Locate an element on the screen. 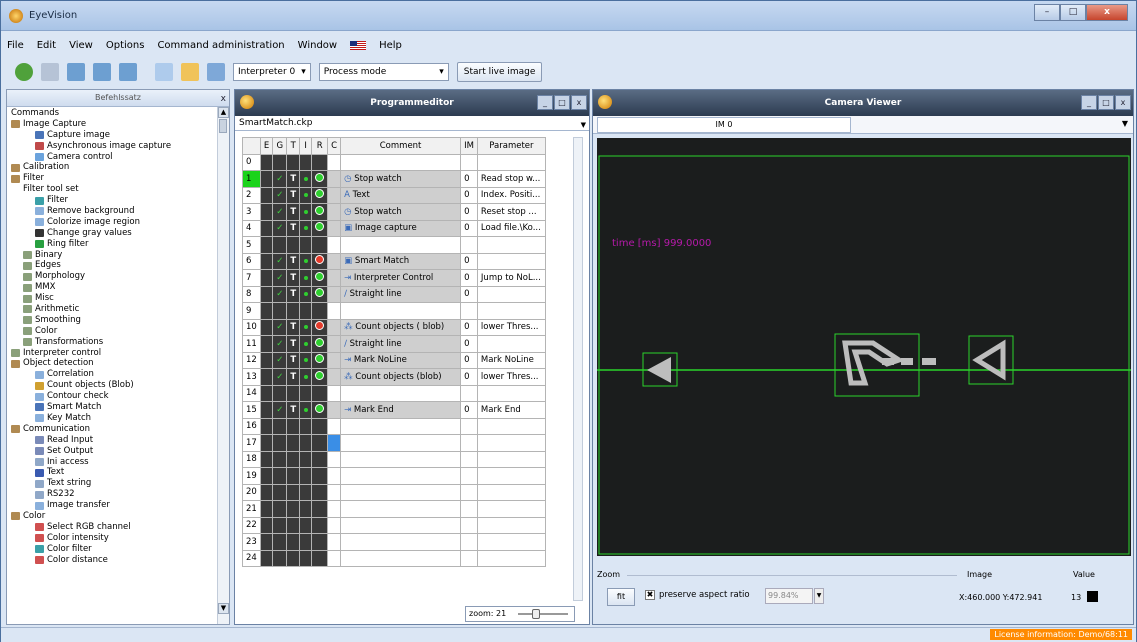 The height and width of the screenshot is (642, 1137). minimize-icon: _ is located at coordinates (1089, 102).